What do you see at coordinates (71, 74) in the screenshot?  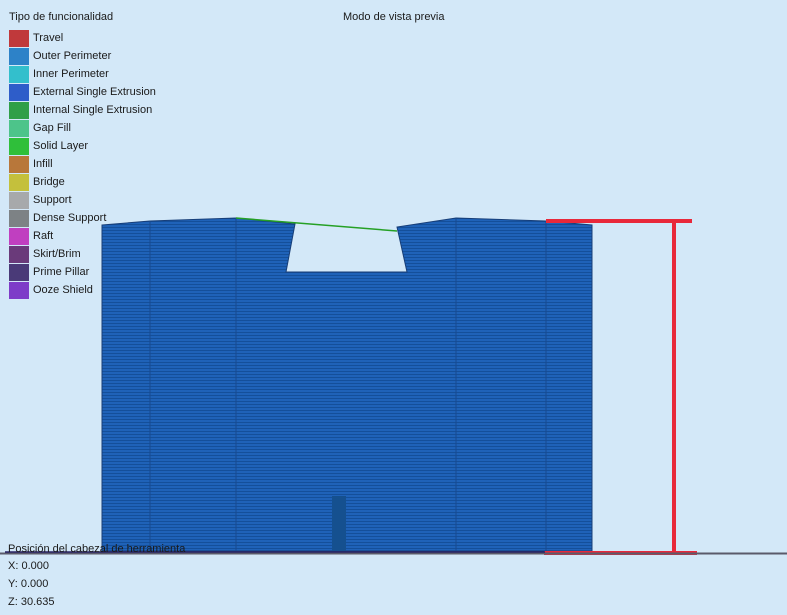 I see `legend-label: Inner Perimeter` at bounding box center [71, 74].